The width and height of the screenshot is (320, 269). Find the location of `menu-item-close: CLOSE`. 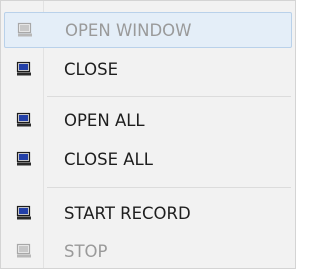

menu-item-close: CLOSE is located at coordinates (148, 69).